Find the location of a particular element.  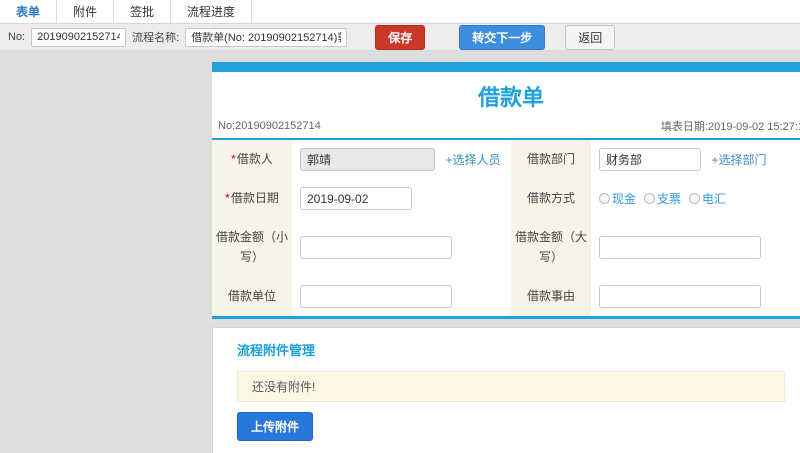

forward-next-step-button: 转交下一步 is located at coordinates (502, 37).